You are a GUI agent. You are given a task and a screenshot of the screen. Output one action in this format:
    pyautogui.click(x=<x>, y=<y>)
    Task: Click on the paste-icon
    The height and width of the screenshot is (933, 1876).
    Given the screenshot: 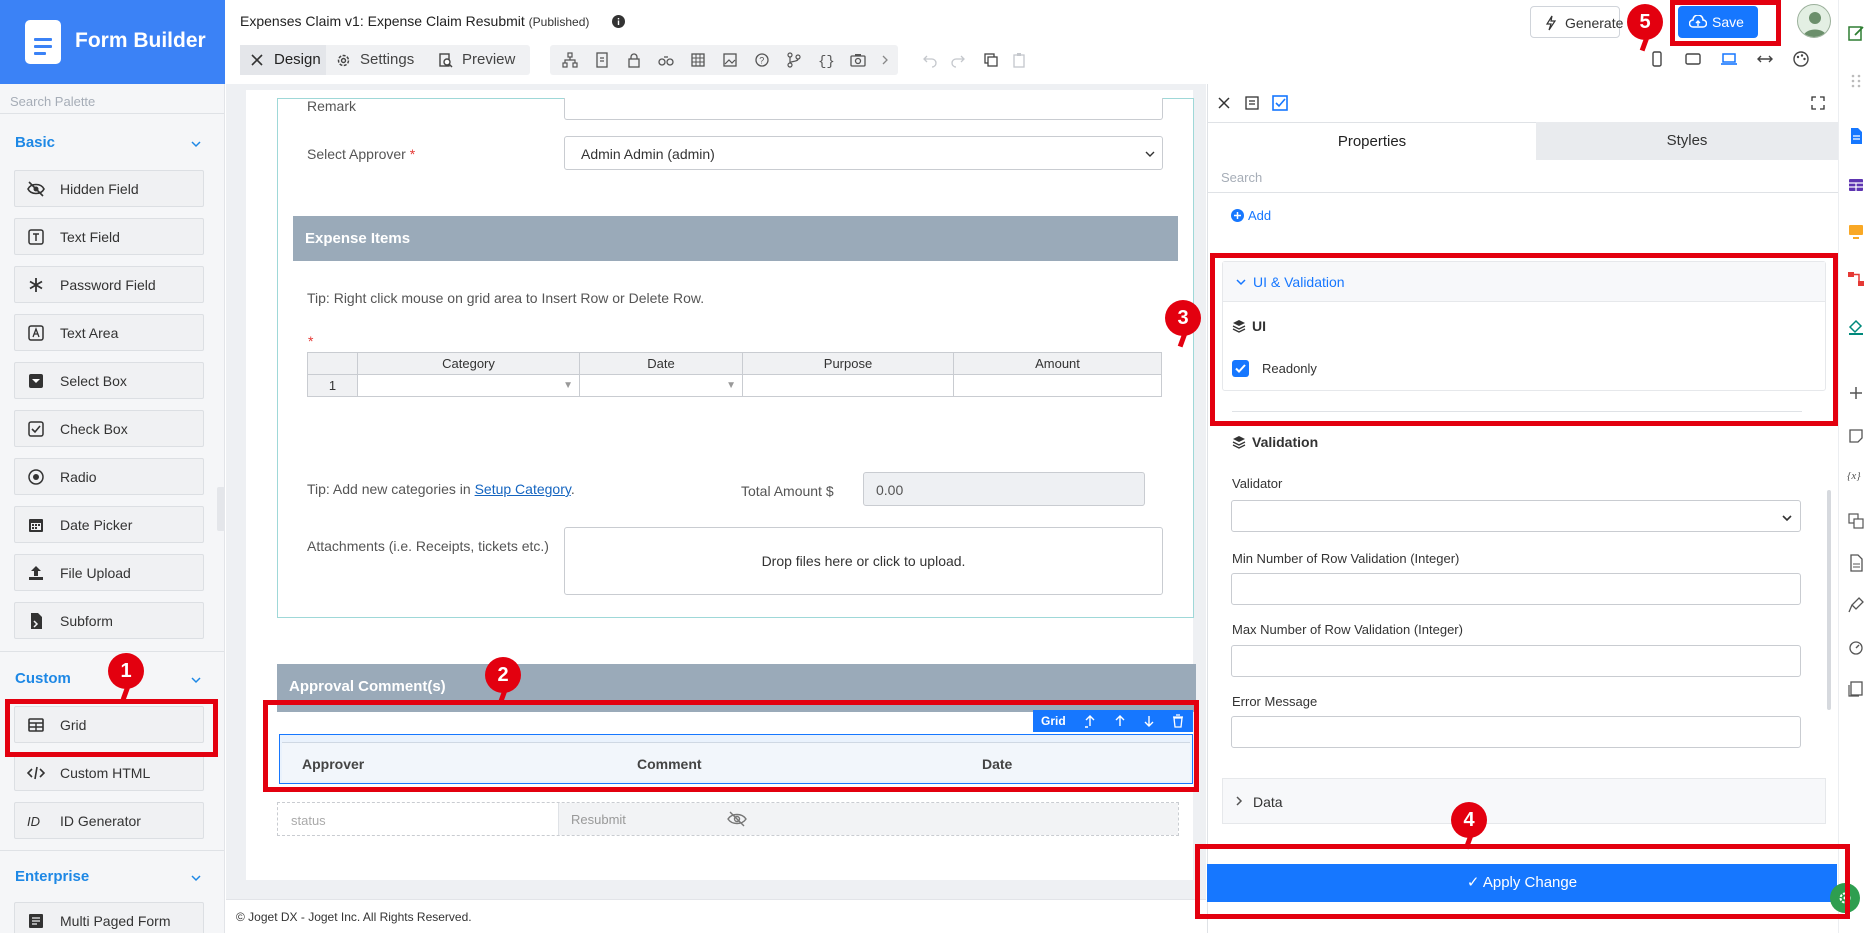 What is the action you would take?
    pyautogui.click(x=1019, y=60)
    